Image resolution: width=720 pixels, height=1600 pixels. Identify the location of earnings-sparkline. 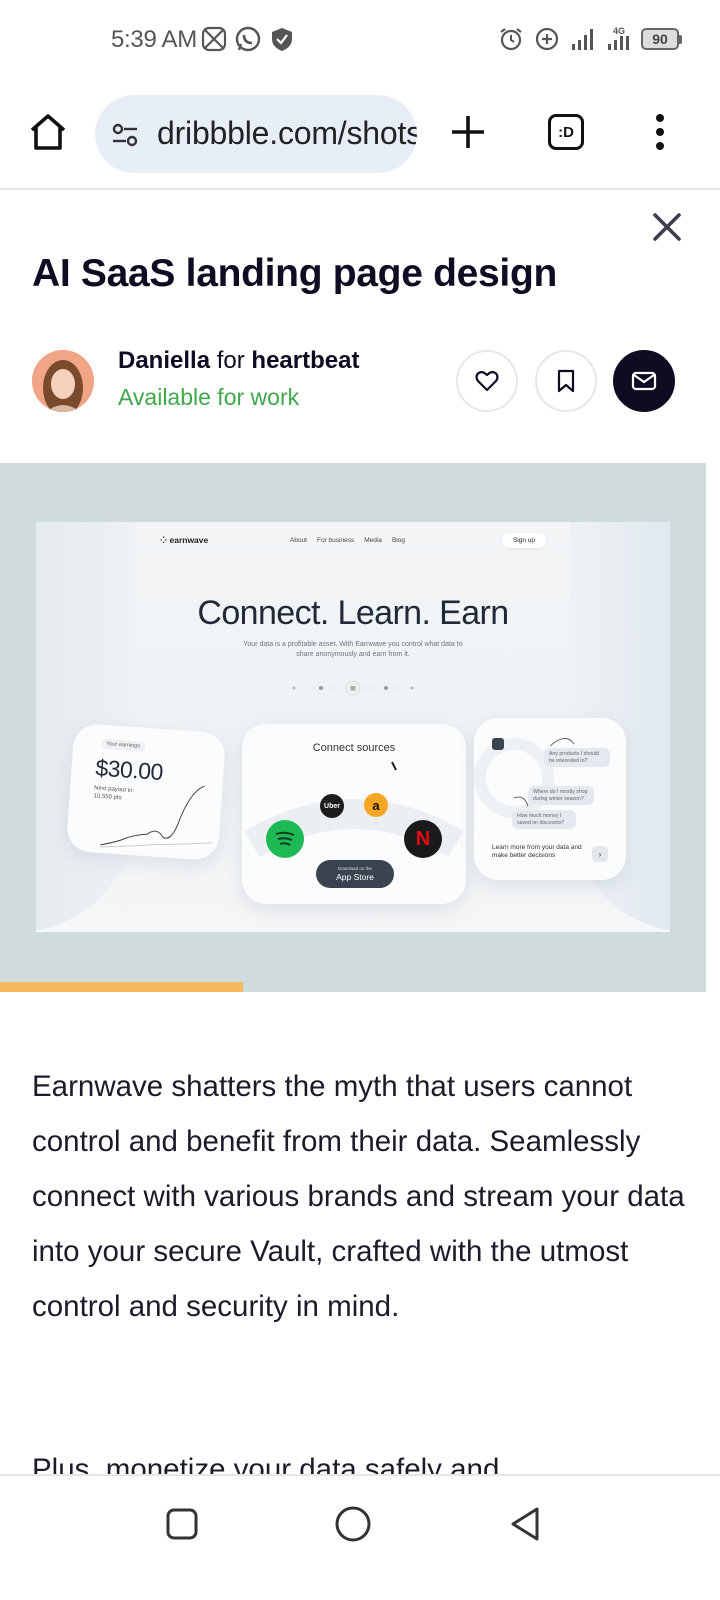
(156, 816).